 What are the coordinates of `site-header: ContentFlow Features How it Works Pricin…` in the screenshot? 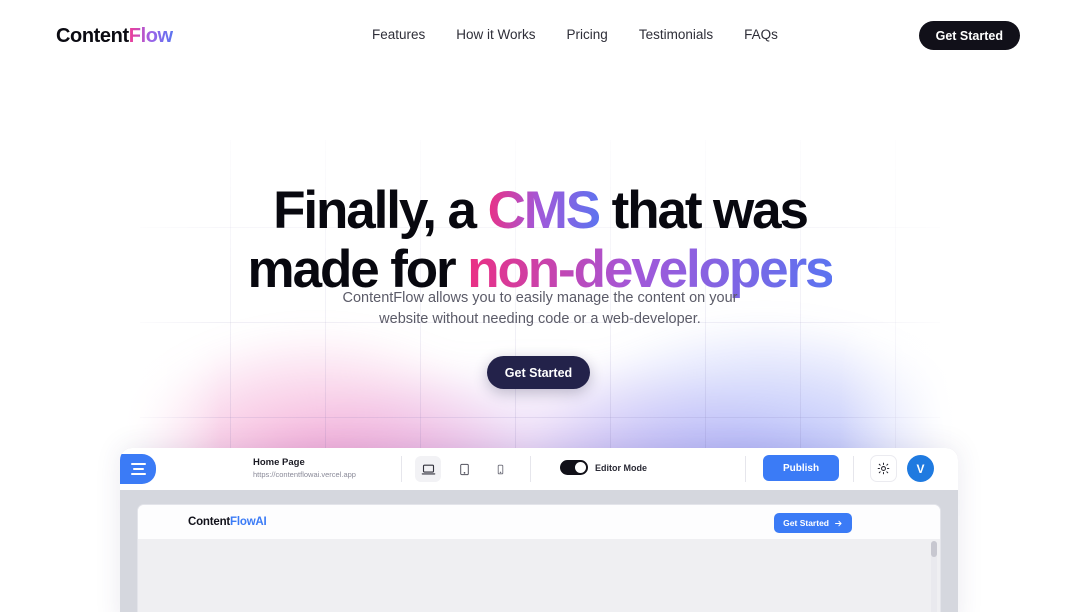 It's located at (540, 36).